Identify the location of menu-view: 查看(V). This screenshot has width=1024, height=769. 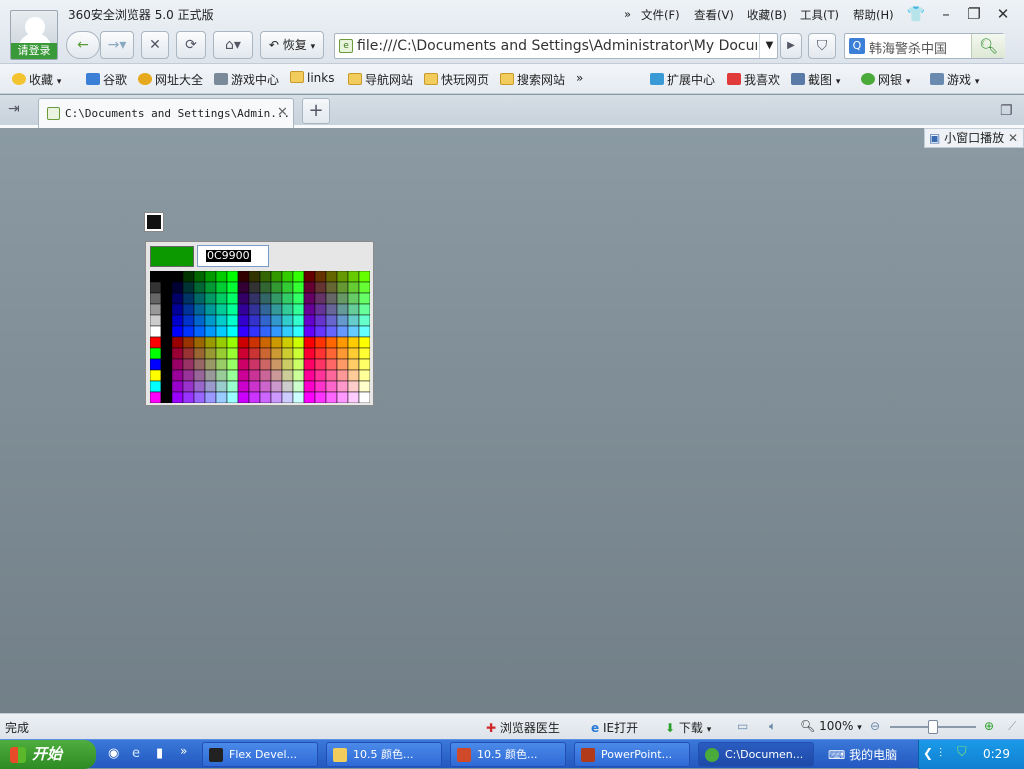
(714, 15).